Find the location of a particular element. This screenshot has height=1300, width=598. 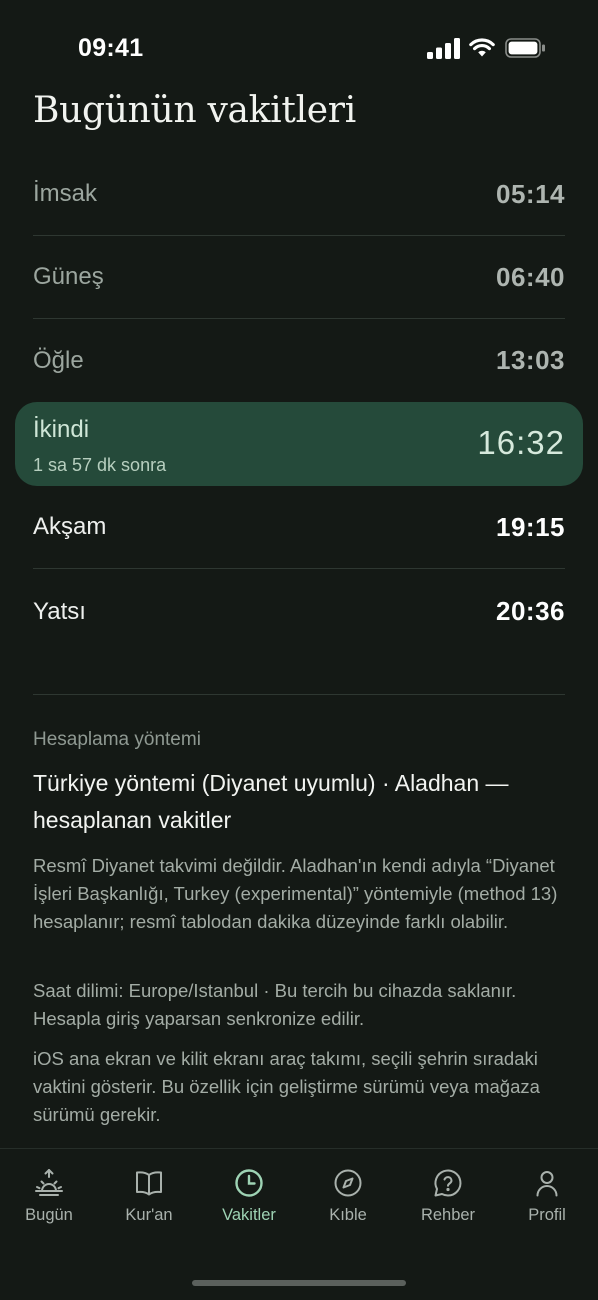

section-divider is located at coordinates (299, 694).